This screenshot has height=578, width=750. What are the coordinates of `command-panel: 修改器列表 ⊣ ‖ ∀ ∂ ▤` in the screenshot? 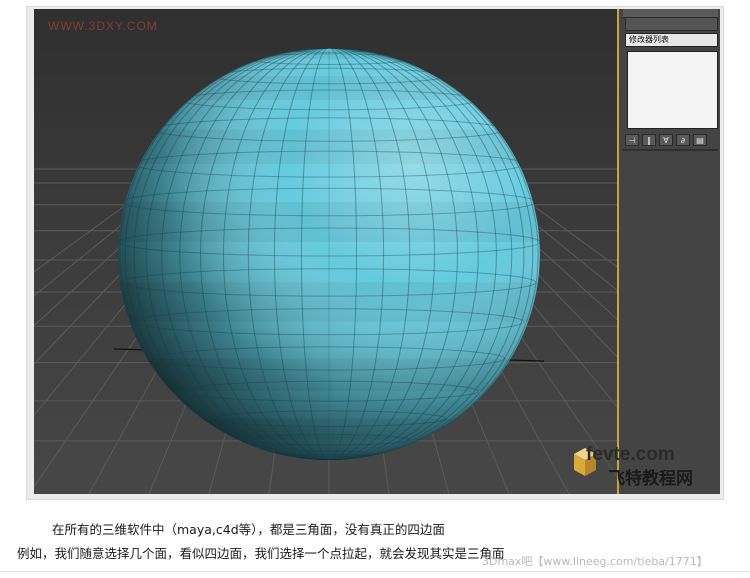 It's located at (668, 251).